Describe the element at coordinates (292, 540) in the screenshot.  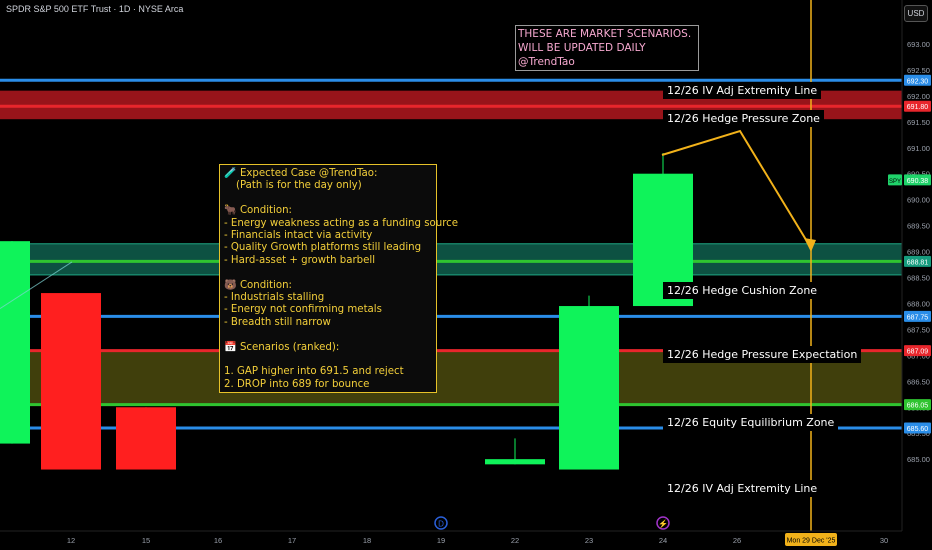
I see `time-tick-label: 17` at that location.